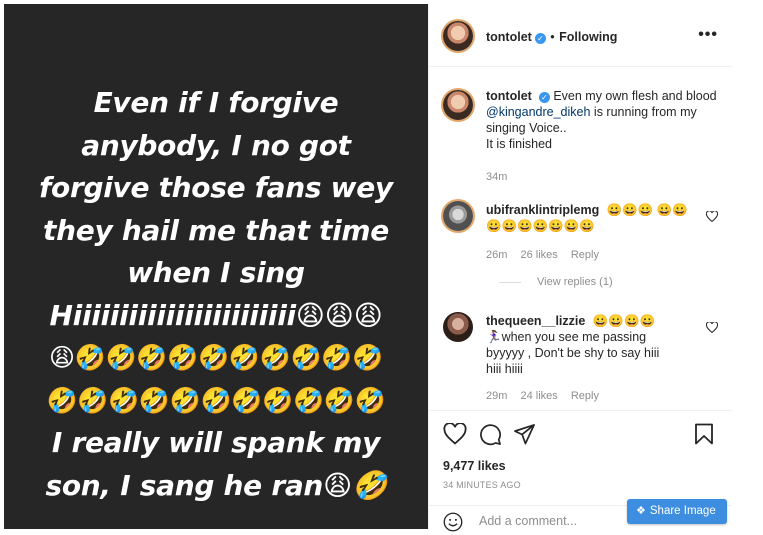 Image resolution: width=763 pixels, height=535 pixels. I want to click on caption-username: tontolet, so click(509, 96).